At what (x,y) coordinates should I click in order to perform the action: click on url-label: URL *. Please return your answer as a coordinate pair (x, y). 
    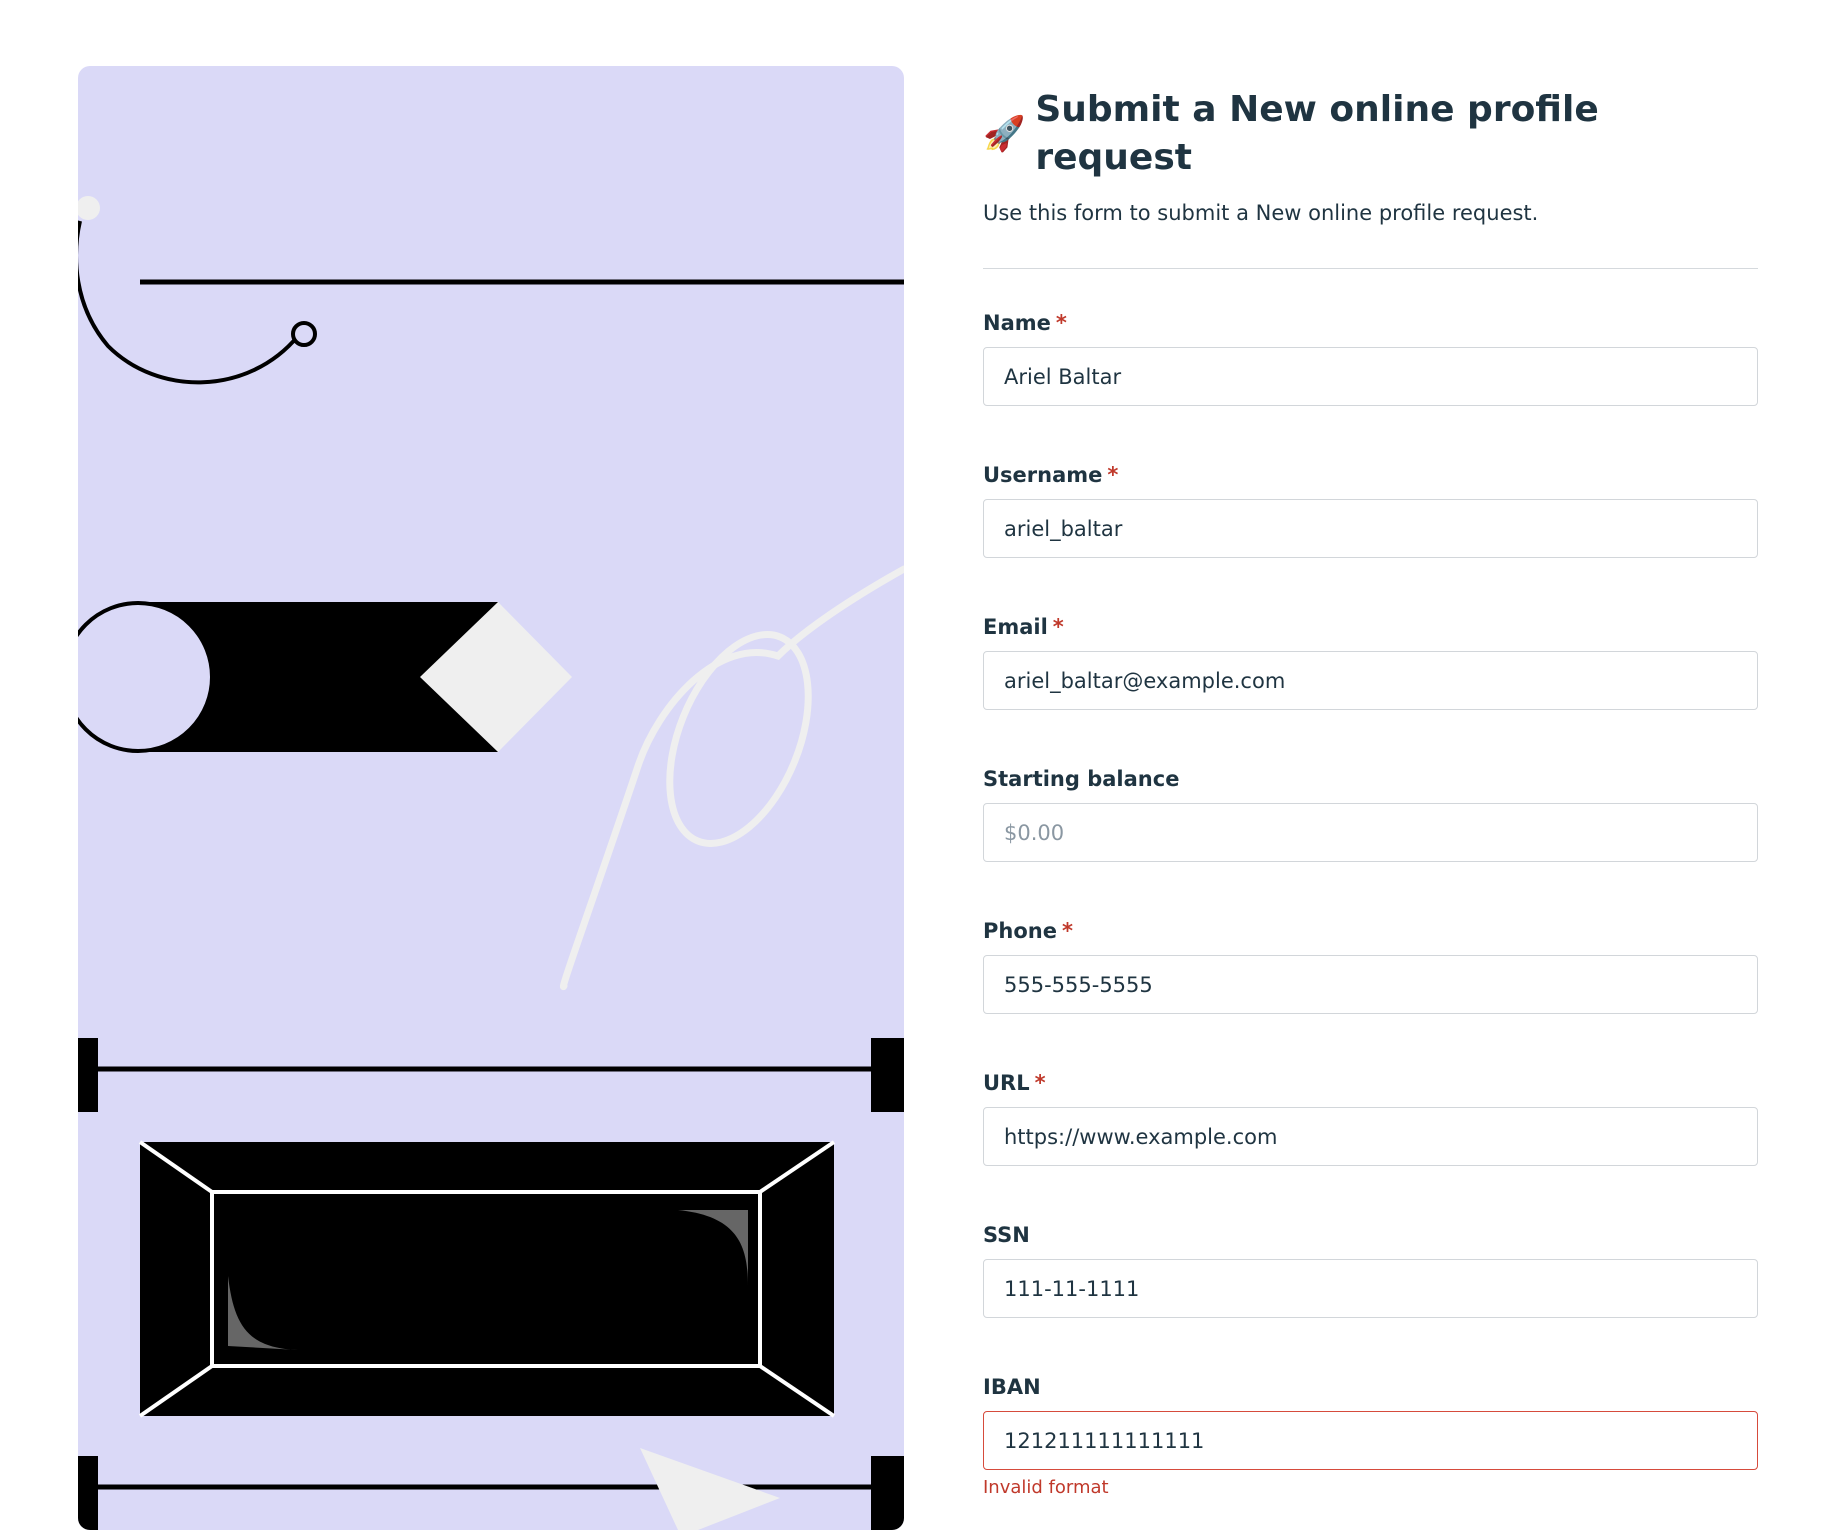
    Looking at the image, I should click on (1014, 1083).